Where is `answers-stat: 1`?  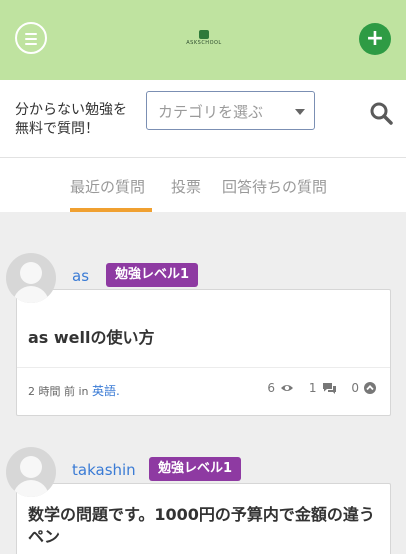 answers-stat: 1 is located at coordinates (323, 388).